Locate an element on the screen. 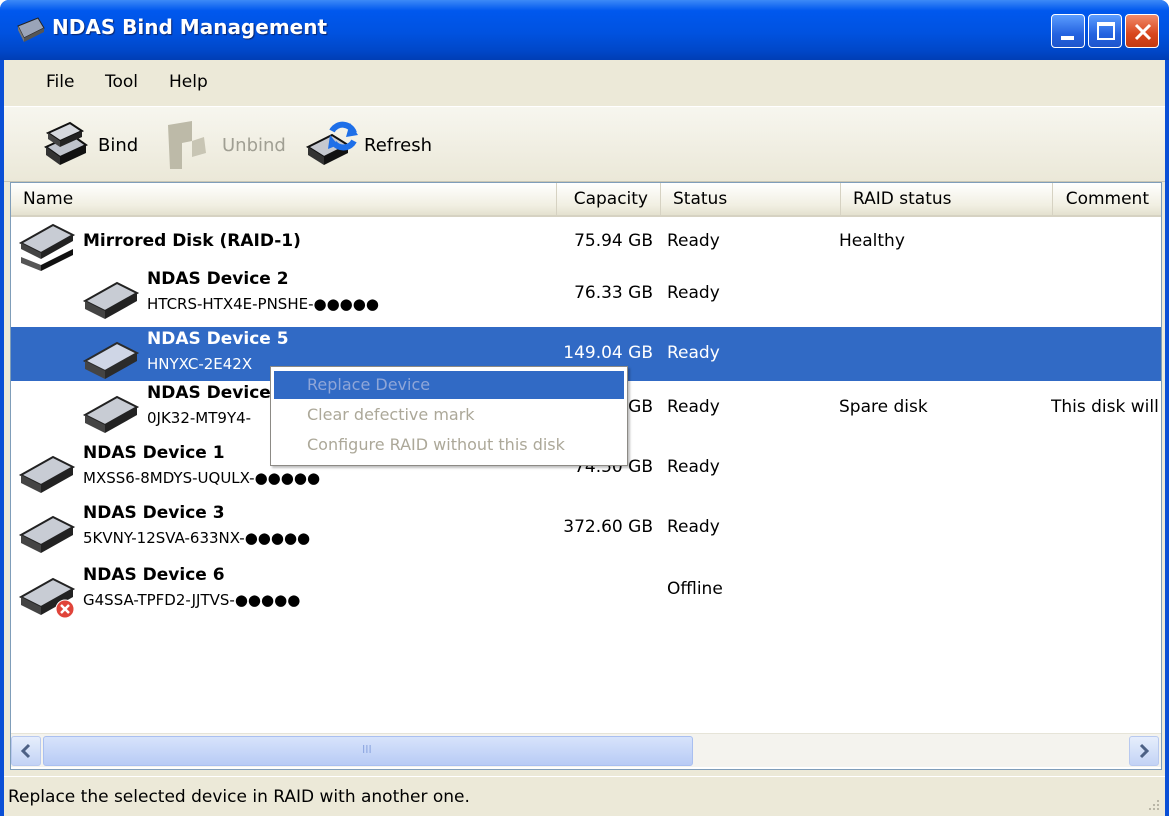 The height and width of the screenshot is (816, 1169). arrow-left-icon is located at coordinates (25, 751).